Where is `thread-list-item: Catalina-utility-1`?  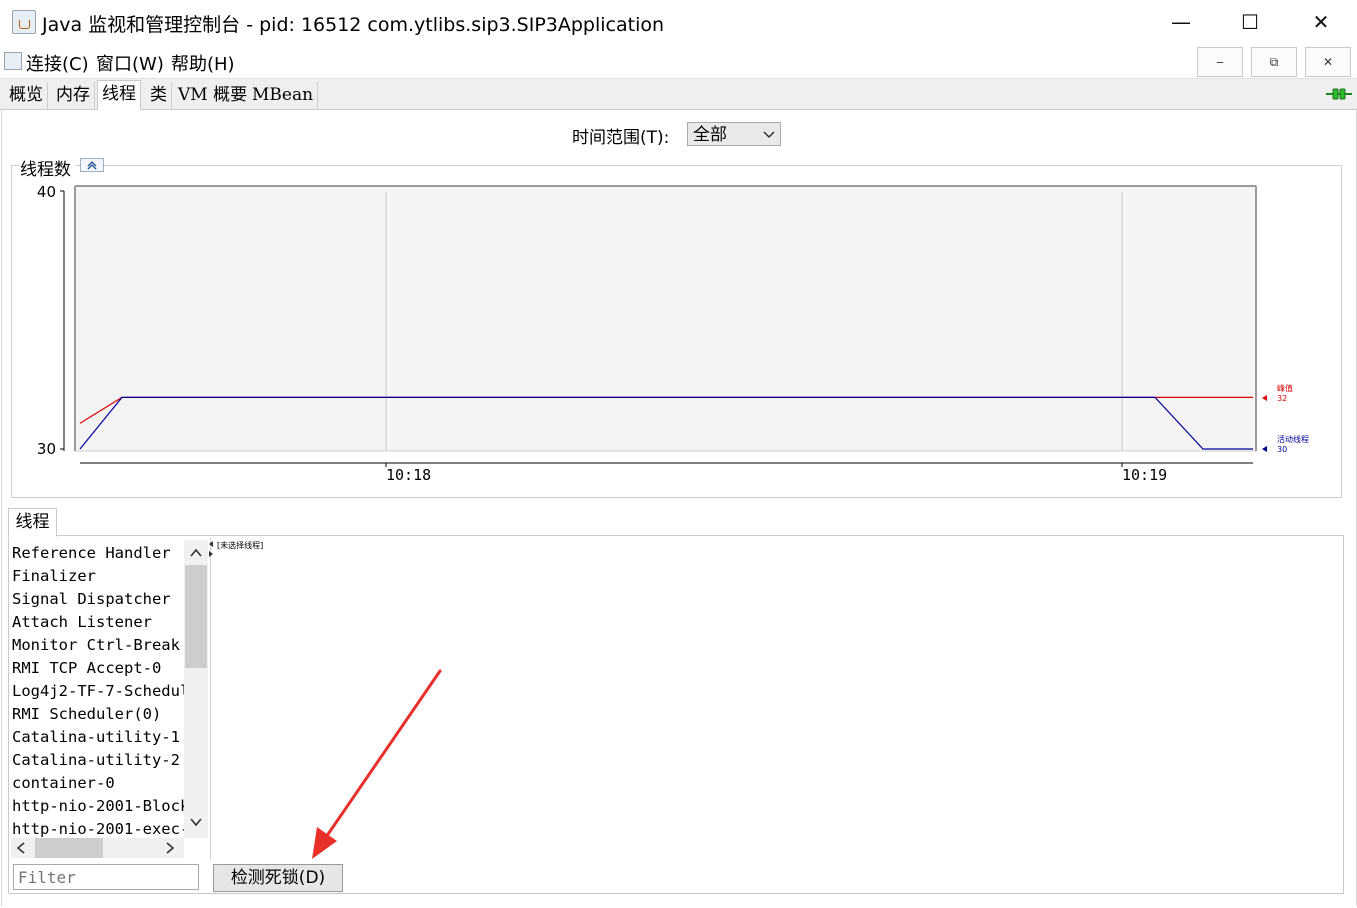
thread-list-item: Catalina-utility-1 is located at coordinates (98, 737).